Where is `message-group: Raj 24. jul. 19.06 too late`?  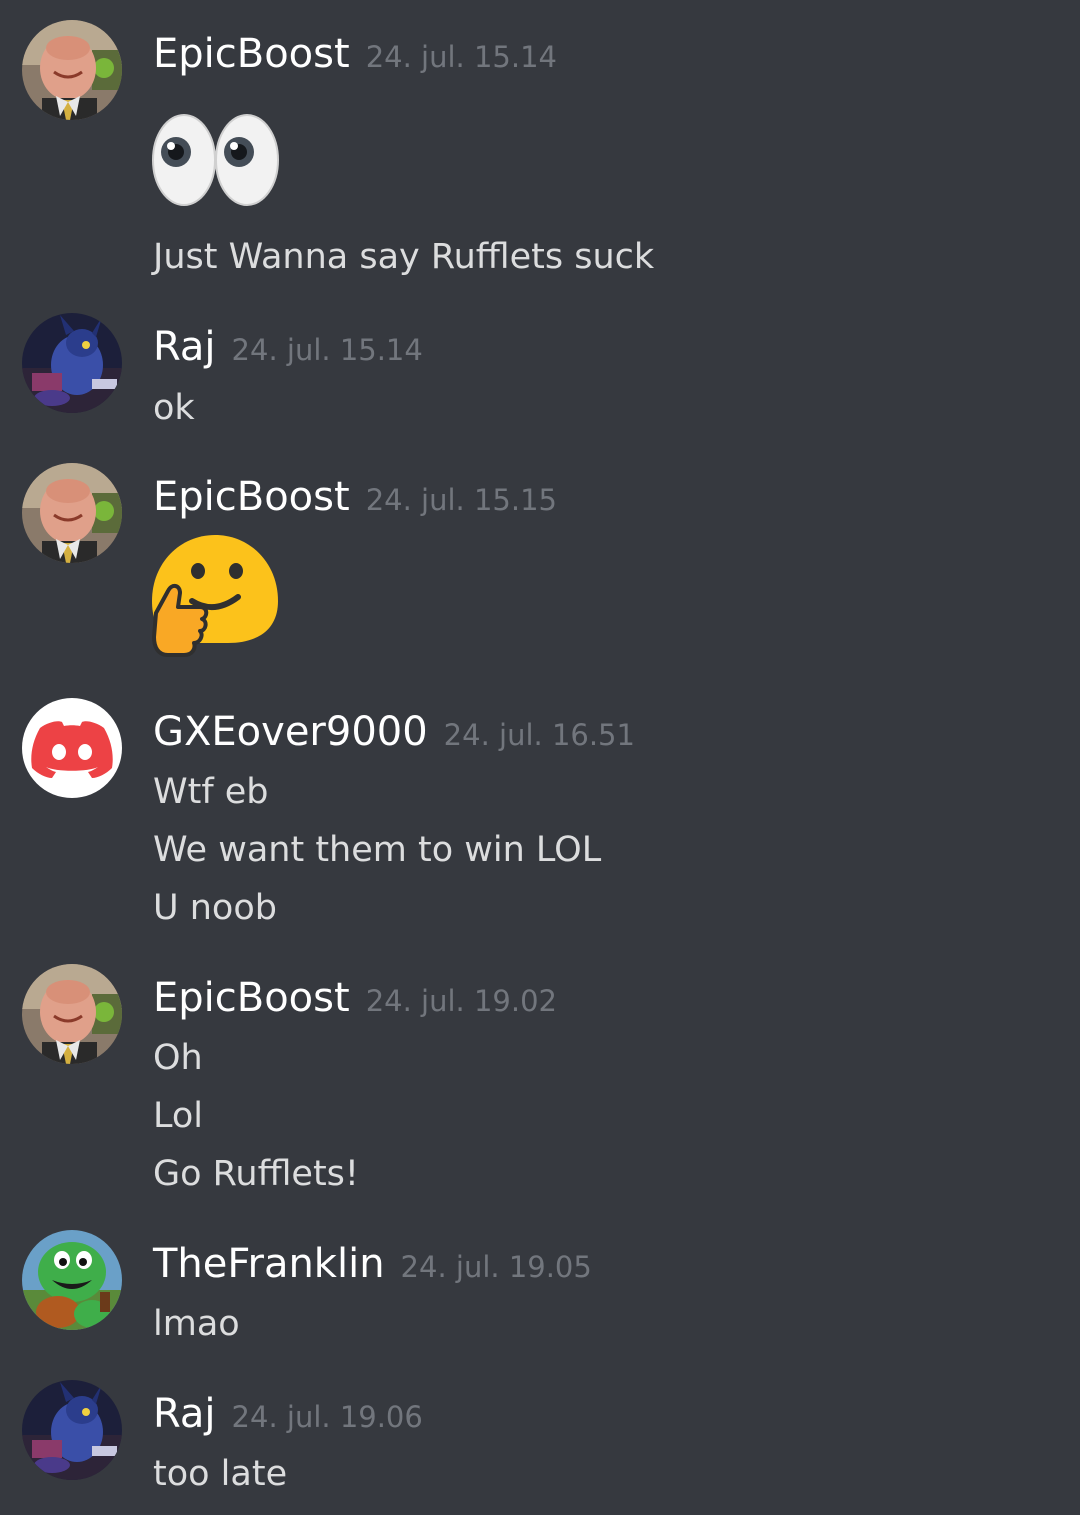
message-group: Raj 24. jul. 19.06 too late is located at coordinates (540, 1440).